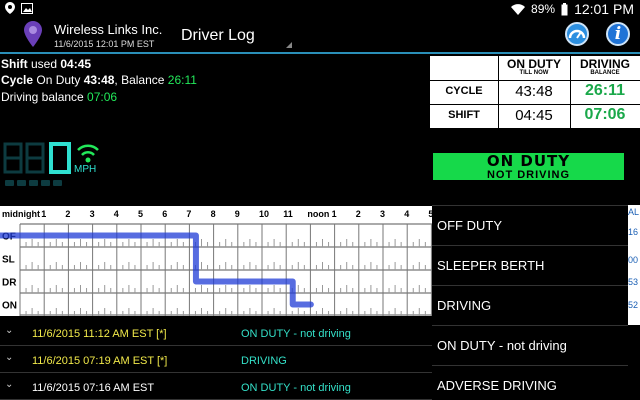  What do you see at coordinates (289, 45) in the screenshot?
I see `title-dropdown-indicator` at bounding box center [289, 45].